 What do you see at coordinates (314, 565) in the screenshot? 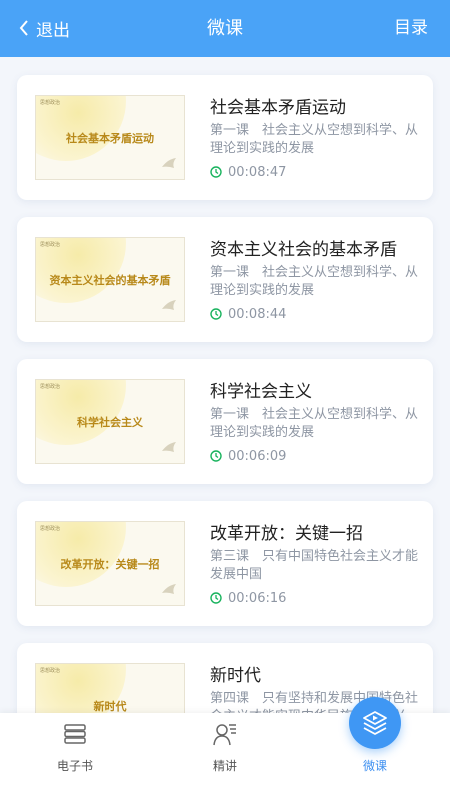
I see `lesson-subtitle: 第三课 只有中国特色社会主义才能发展中国` at bounding box center [314, 565].